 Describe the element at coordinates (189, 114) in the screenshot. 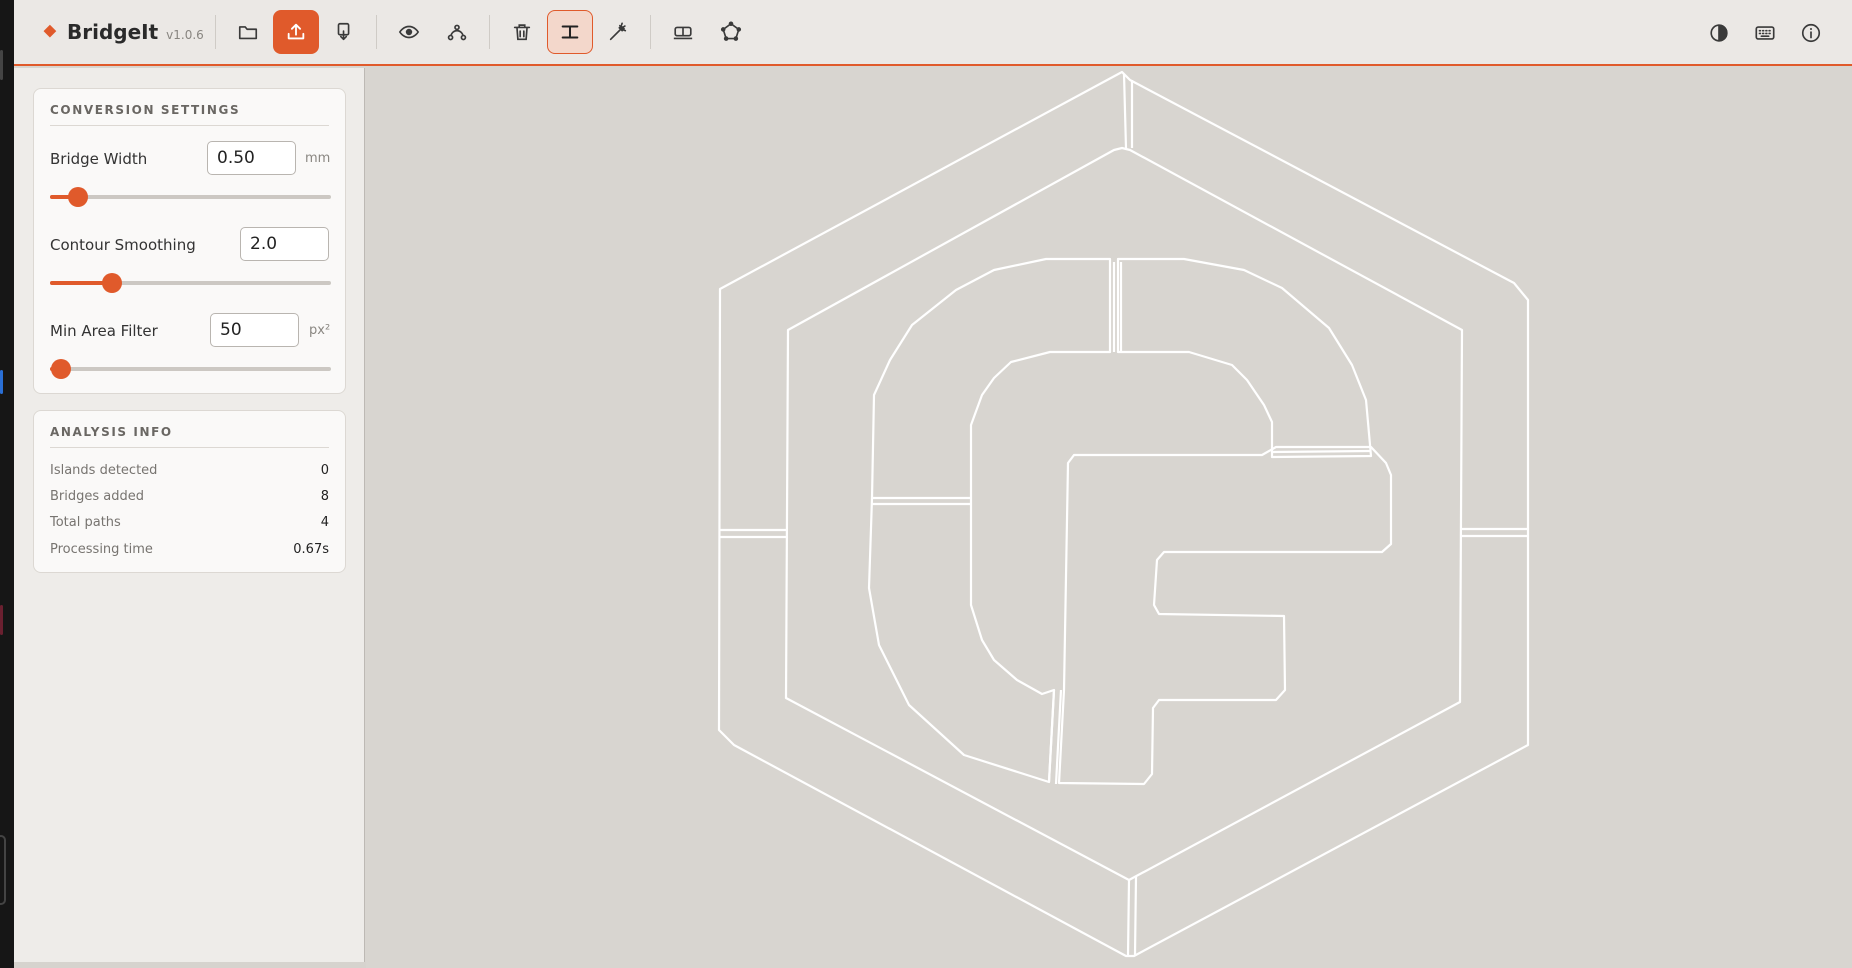

I see `panel-title: CONVERSION SETTINGS` at that location.